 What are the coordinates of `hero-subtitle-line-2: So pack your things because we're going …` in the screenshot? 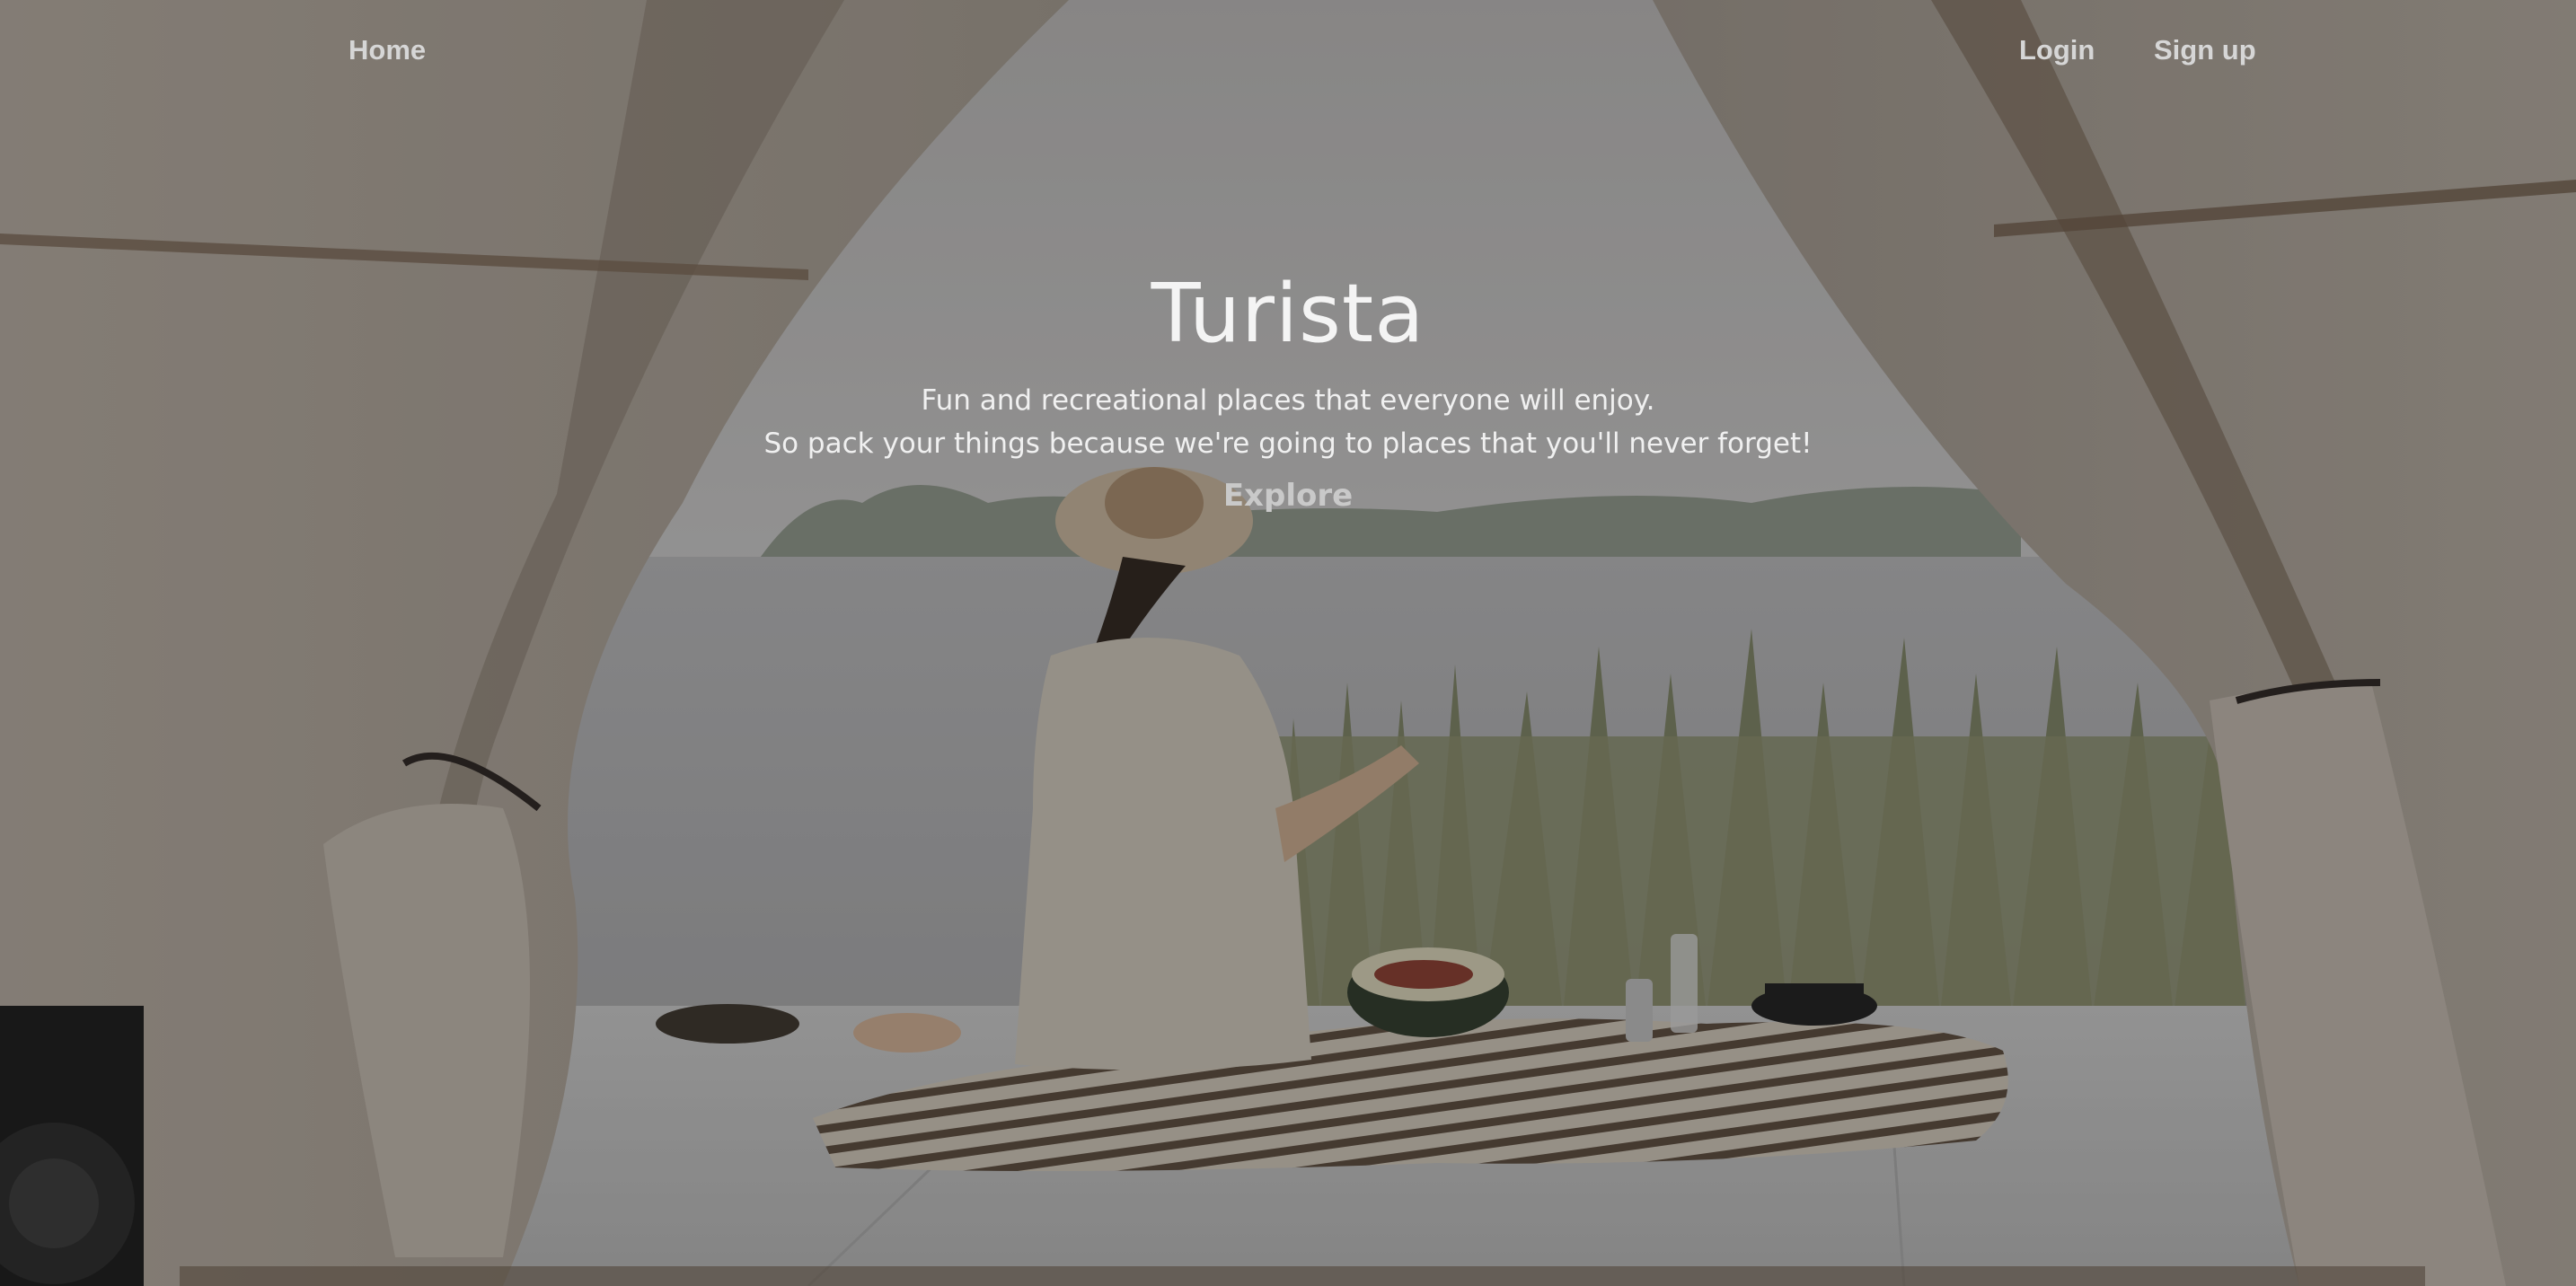 It's located at (1288, 443).